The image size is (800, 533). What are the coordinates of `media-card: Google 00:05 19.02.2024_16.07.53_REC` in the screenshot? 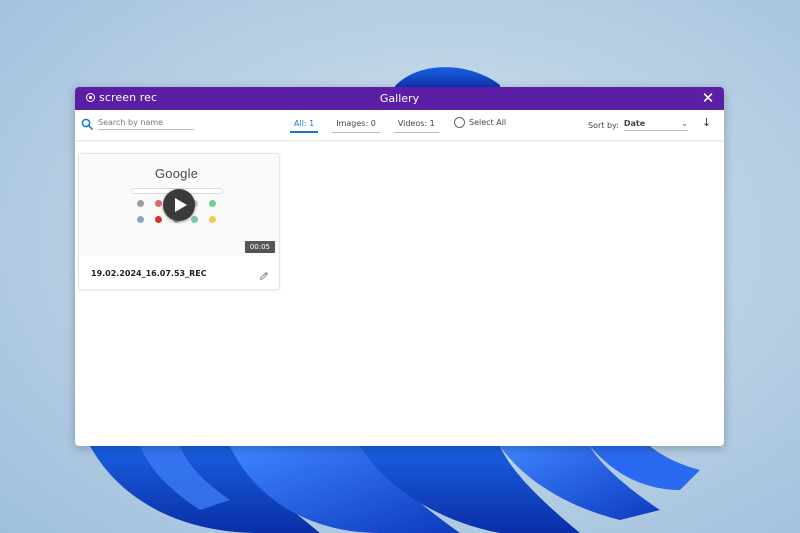 It's located at (179, 221).